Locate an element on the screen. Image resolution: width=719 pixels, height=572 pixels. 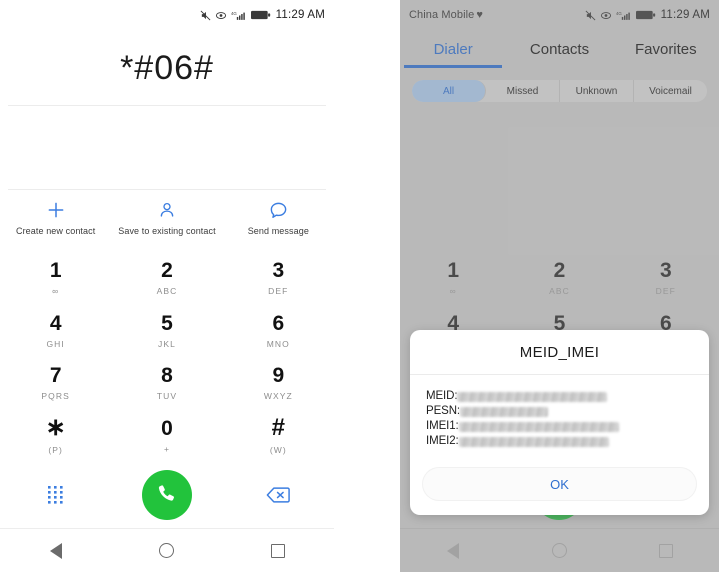
tab-contacts-label: Contacts is located at coordinates (559, 49).